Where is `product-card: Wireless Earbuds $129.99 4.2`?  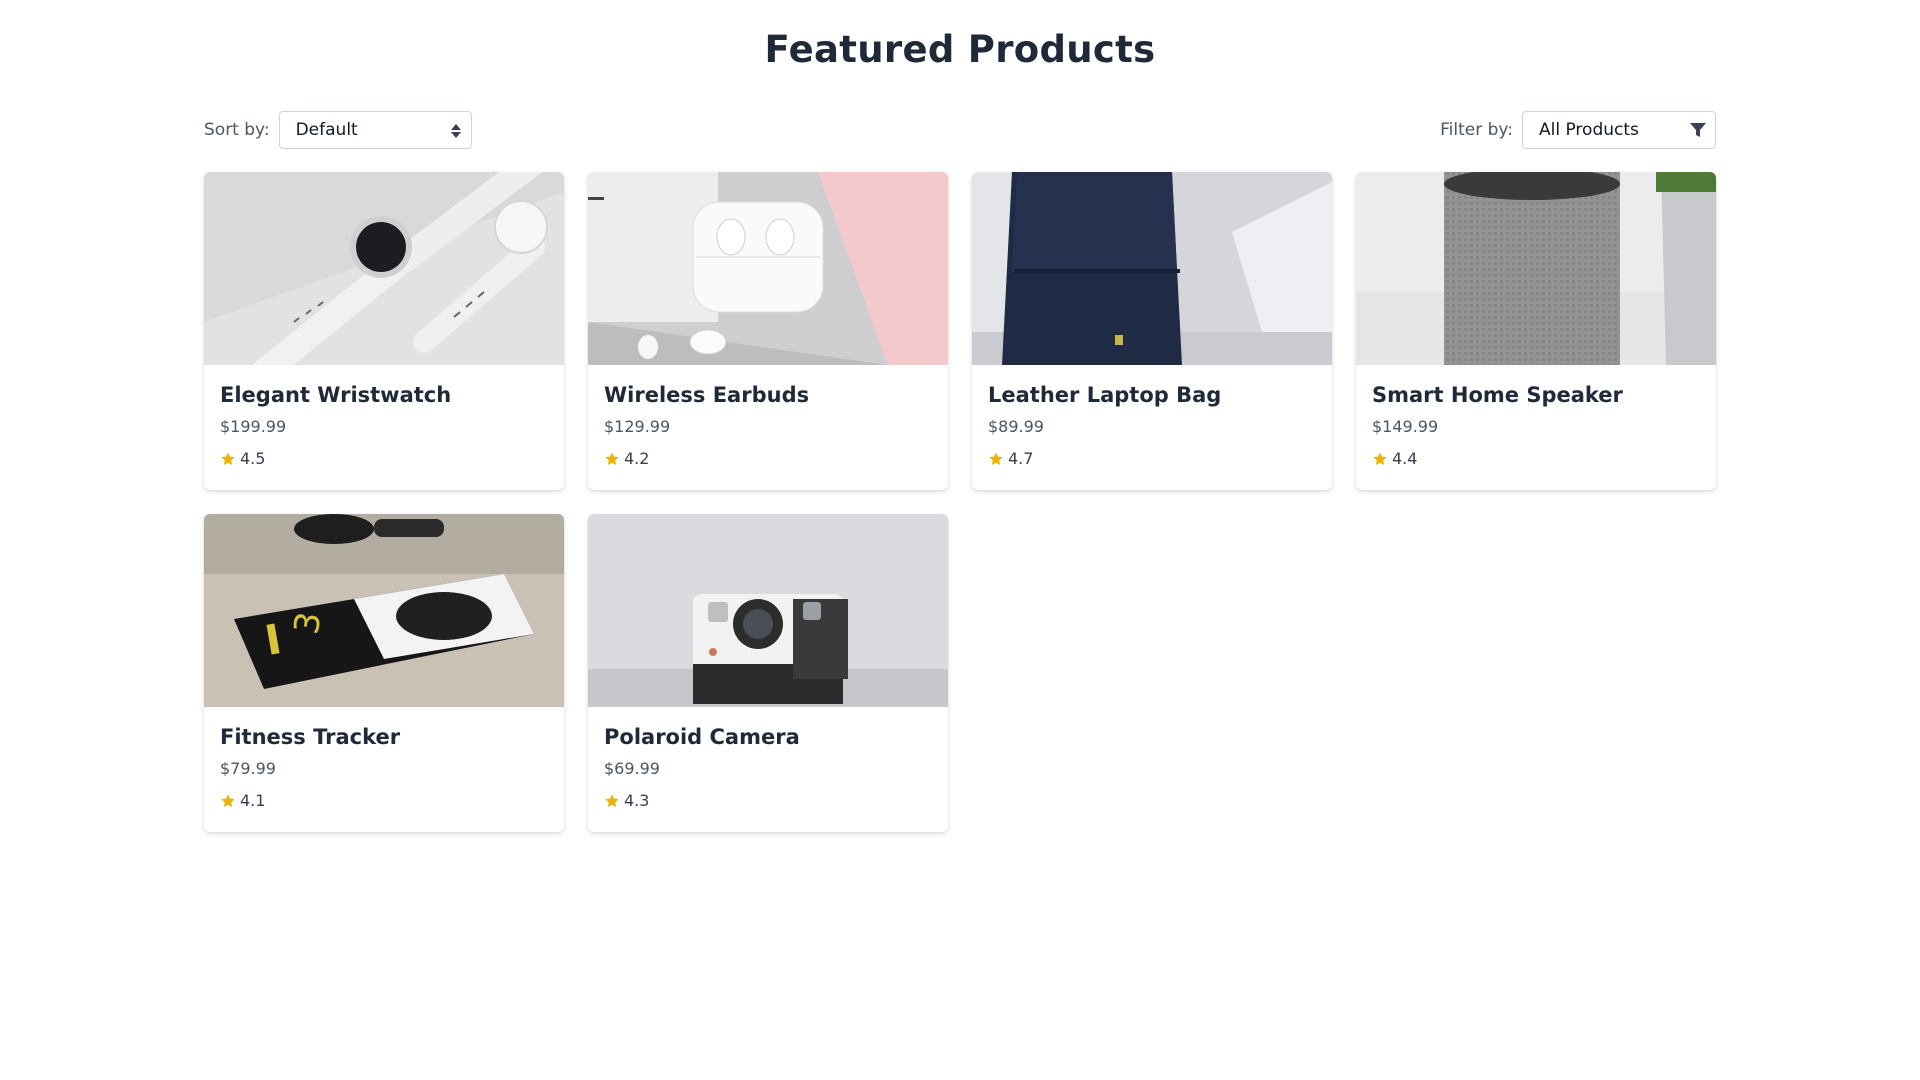 product-card: Wireless Earbuds $129.99 4.2 is located at coordinates (768, 331).